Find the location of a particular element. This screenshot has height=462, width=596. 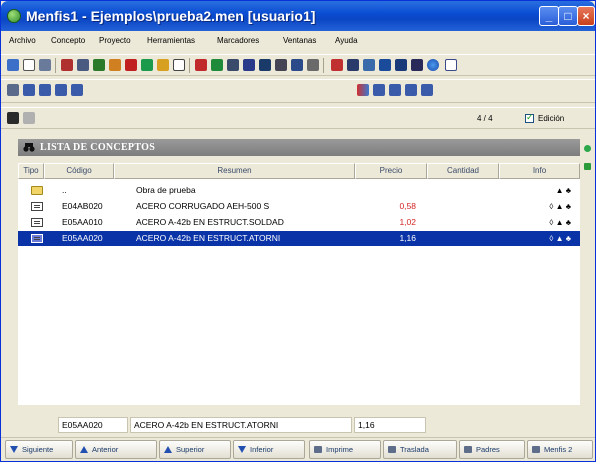

status-code: E05AA020 is located at coordinates (93, 425).